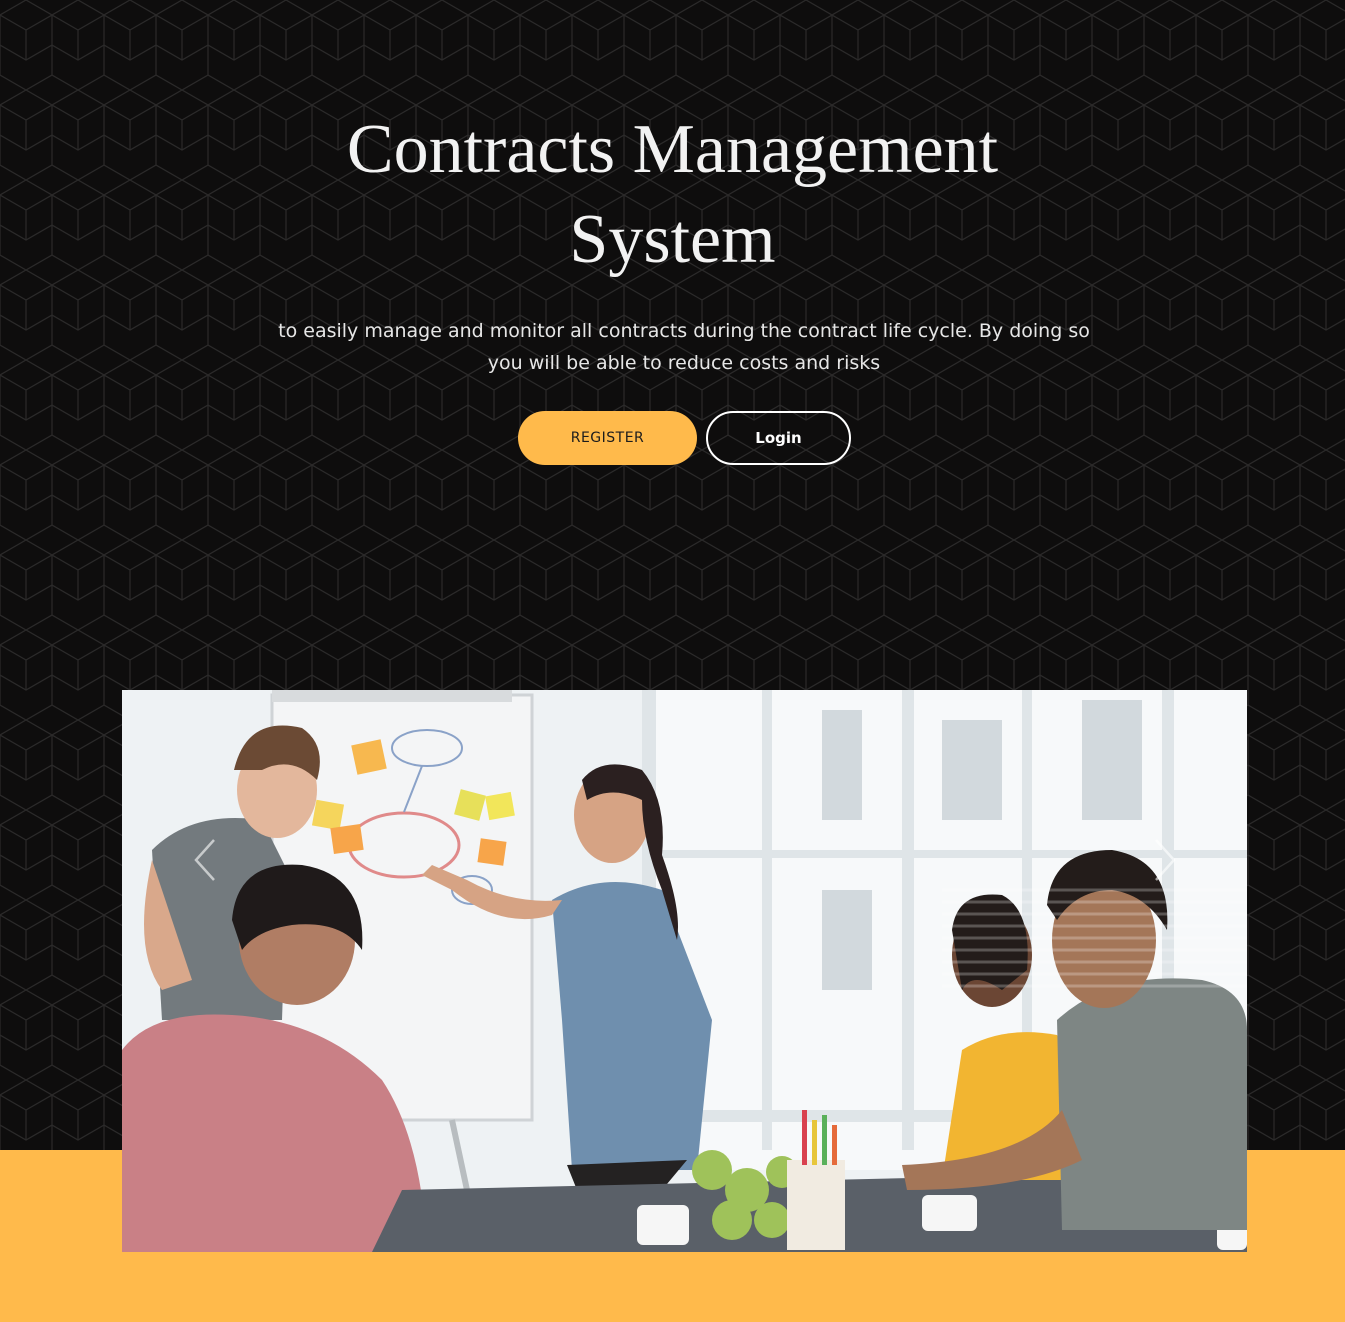  What do you see at coordinates (1162, 860) in the screenshot?
I see `chevron-right-icon` at bounding box center [1162, 860].